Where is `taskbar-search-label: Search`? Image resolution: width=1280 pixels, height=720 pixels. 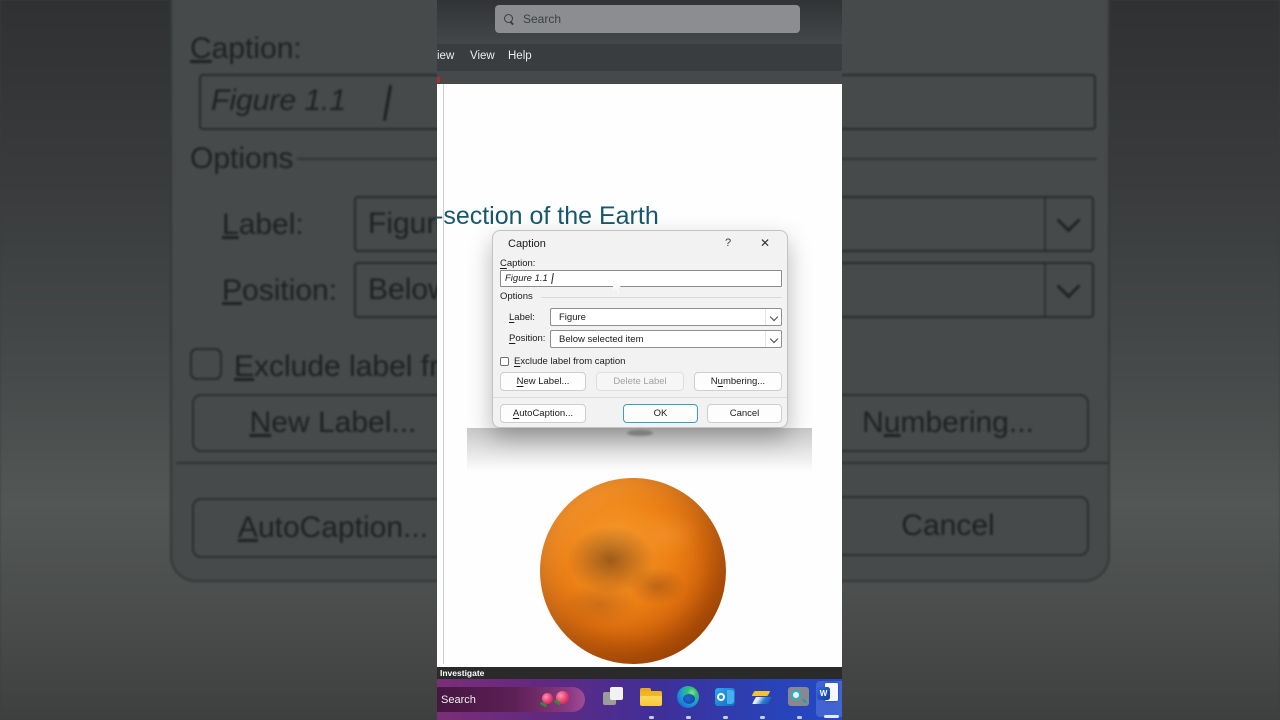 taskbar-search-label: Search is located at coordinates (458, 699).